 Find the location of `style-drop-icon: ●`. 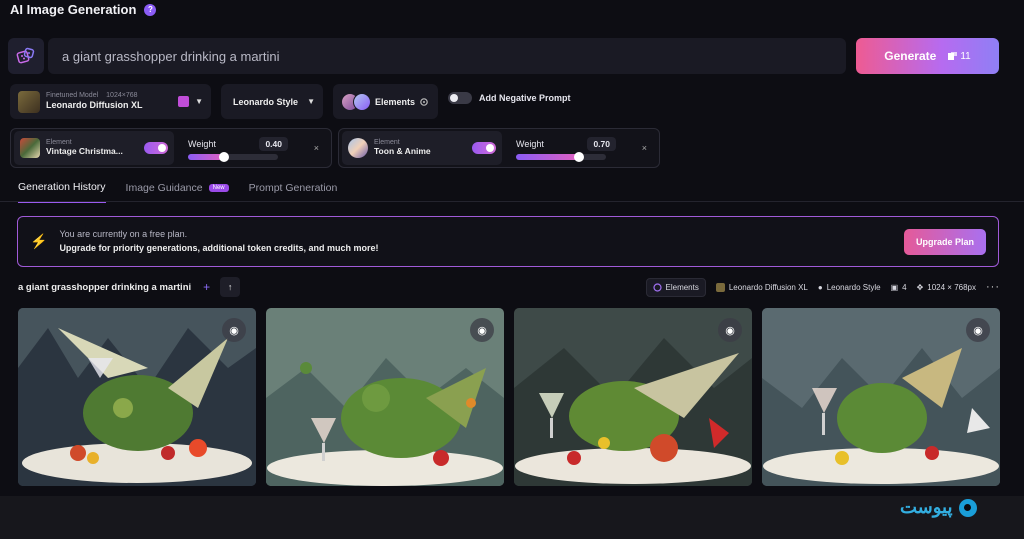

style-drop-icon: ● is located at coordinates (820, 287).